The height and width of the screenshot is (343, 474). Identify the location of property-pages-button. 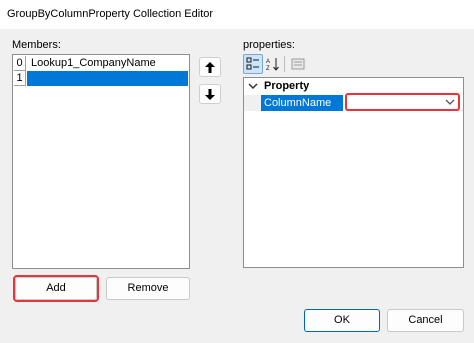
(298, 64).